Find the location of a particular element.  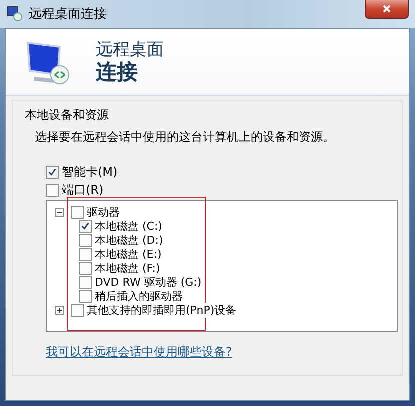

close-icon is located at coordinates (387, 9).